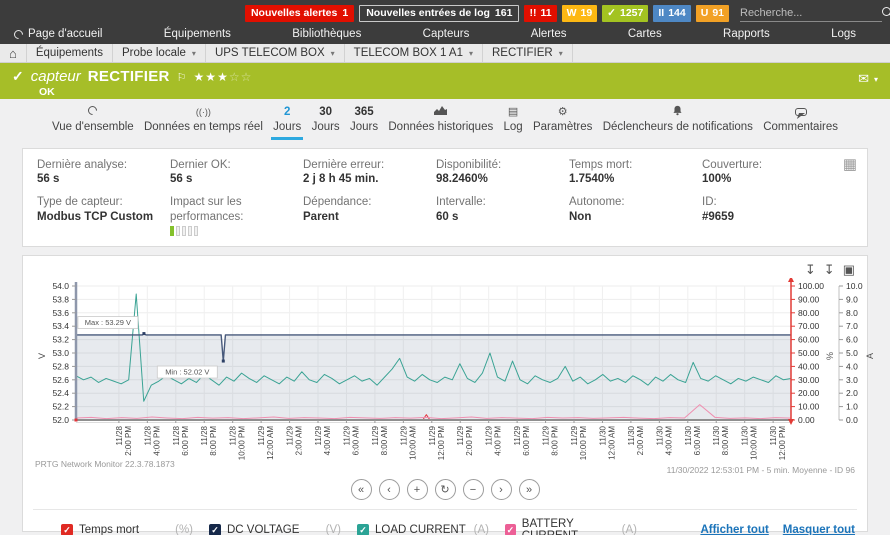 The width and height of the screenshot is (890, 535). What do you see at coordinates (854, 286) in the screenshot?
I see `svg-text: 10.0` at bounding box center [854, 286].